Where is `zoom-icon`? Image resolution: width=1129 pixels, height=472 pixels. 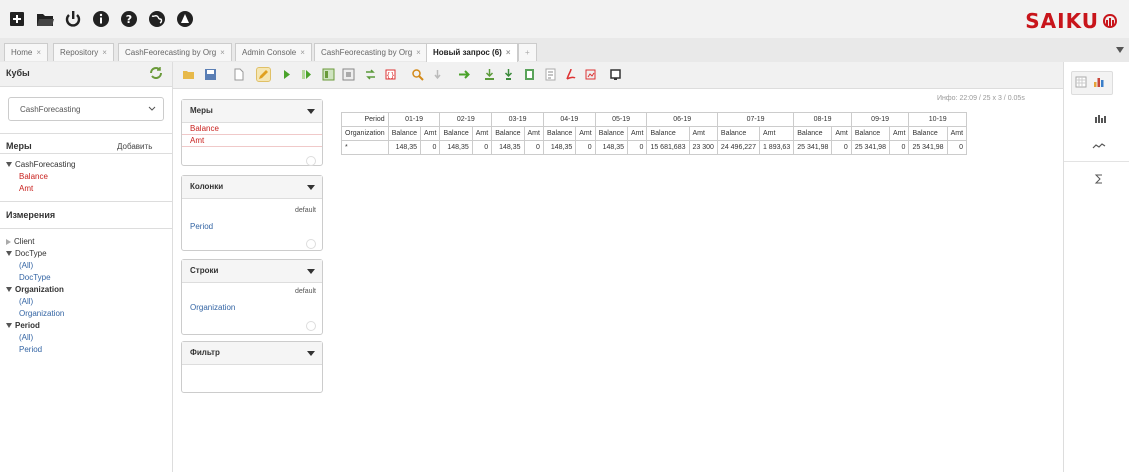
zoom-icon is located at coordinates (417, 74).